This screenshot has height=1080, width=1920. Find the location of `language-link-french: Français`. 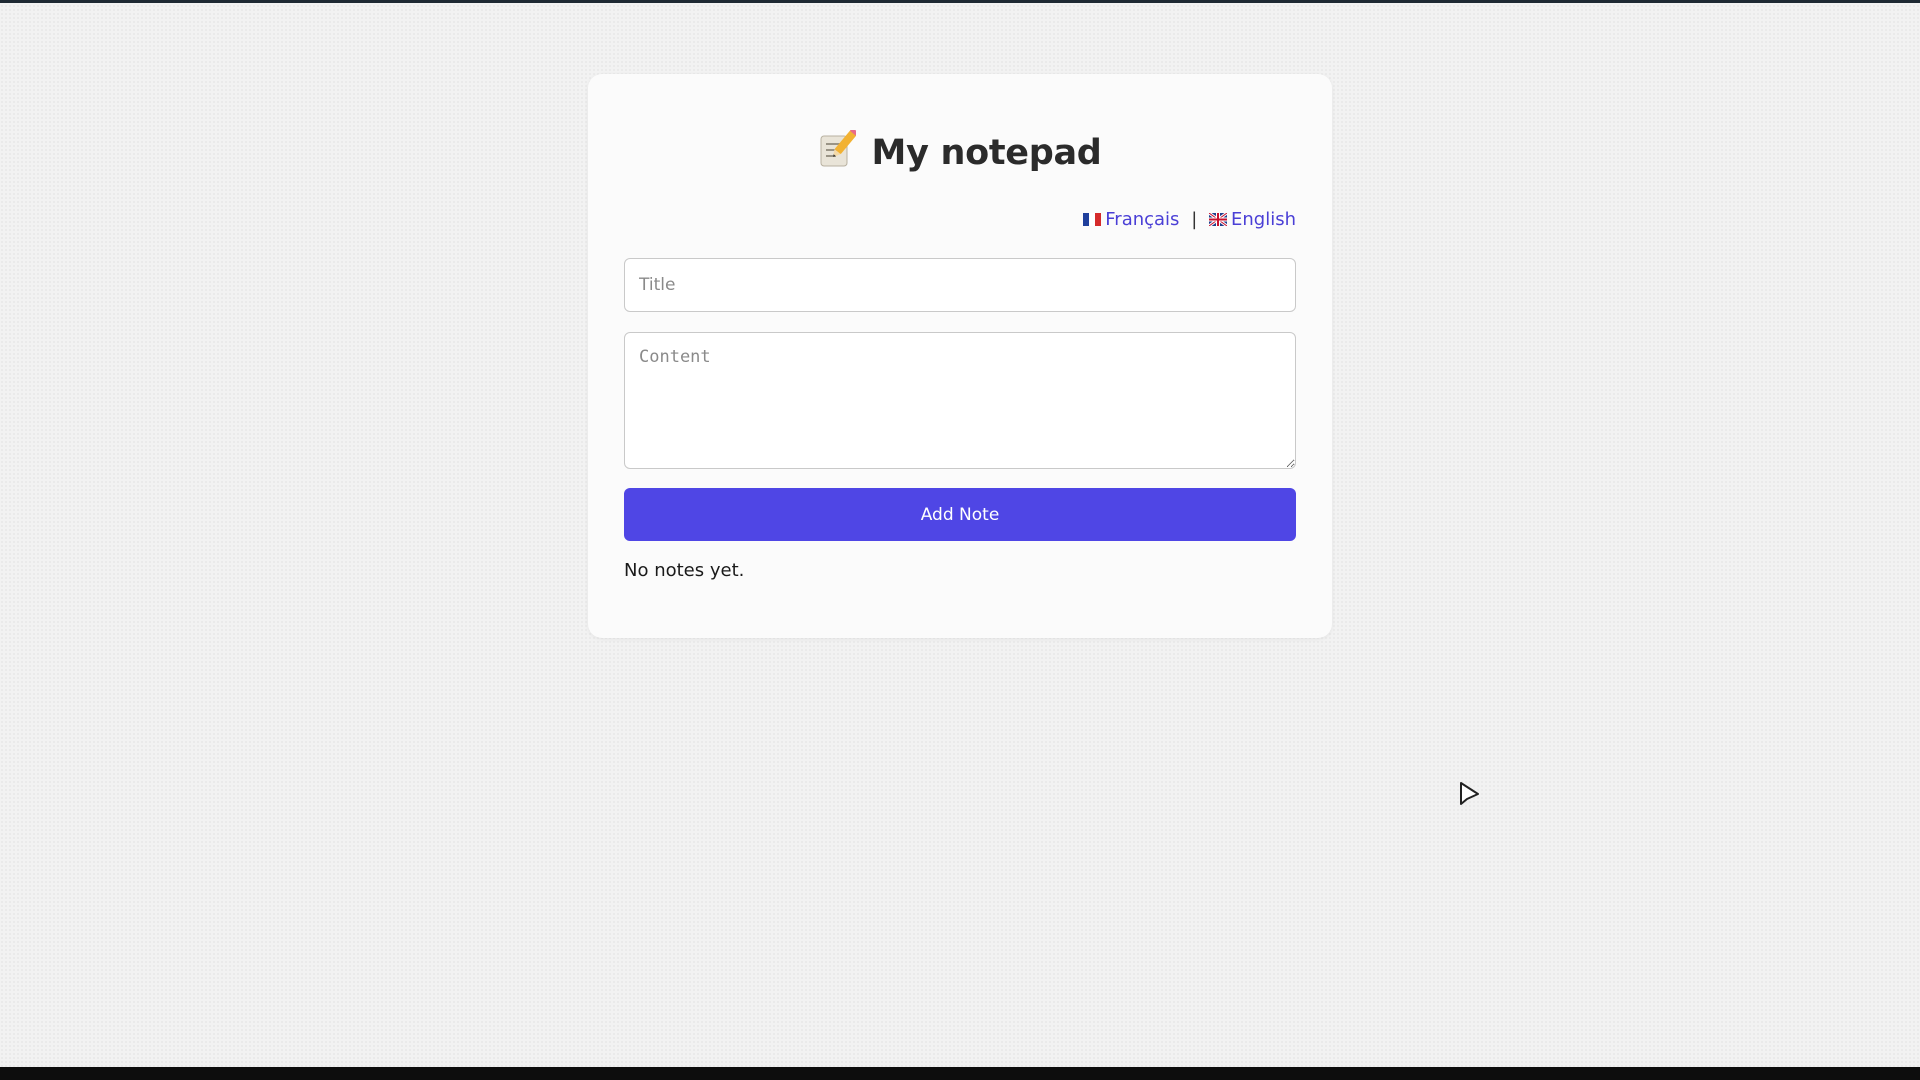

language-link-french: Français is located at coordinates (1134, 219).